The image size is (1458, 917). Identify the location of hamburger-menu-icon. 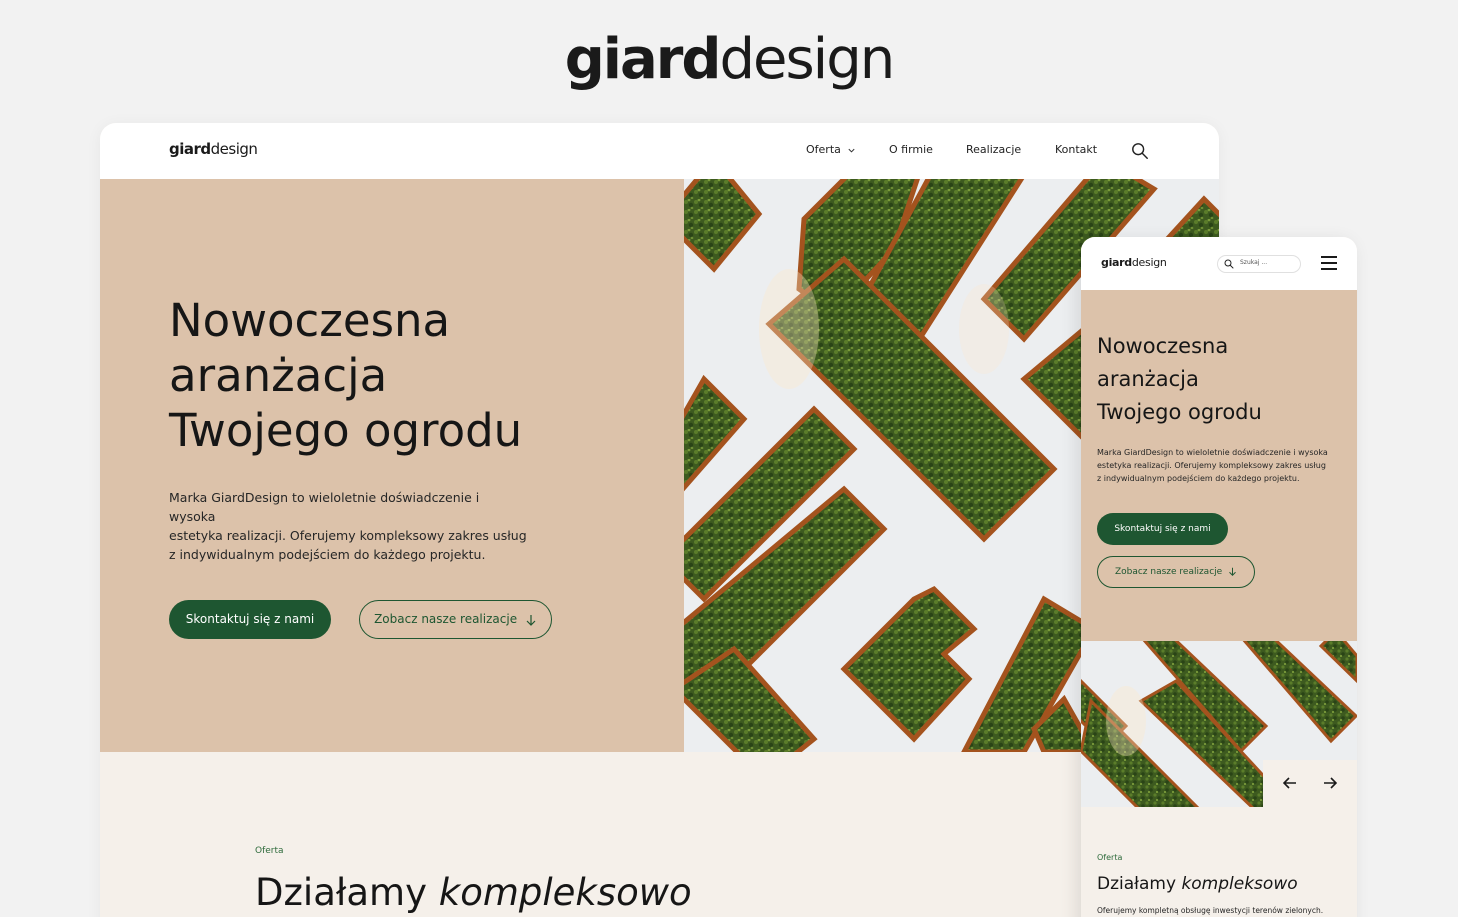
(1329, 263).